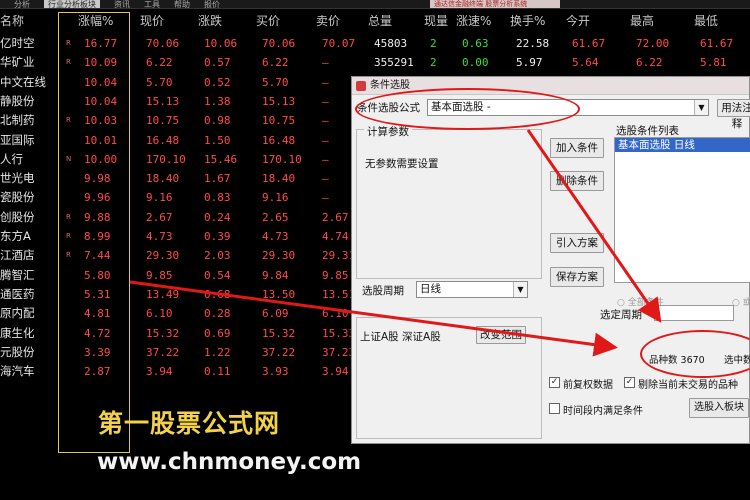 The image size is (750, 500). Describe the element at coordinates (449, 204) in the screenshot. I see `params-group` at that location.